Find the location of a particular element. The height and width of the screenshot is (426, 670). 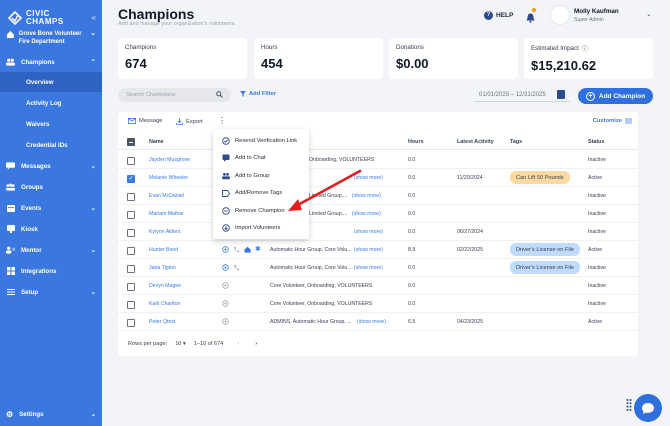

row-checkbox: ✓ is located at coordinates (131, 179).